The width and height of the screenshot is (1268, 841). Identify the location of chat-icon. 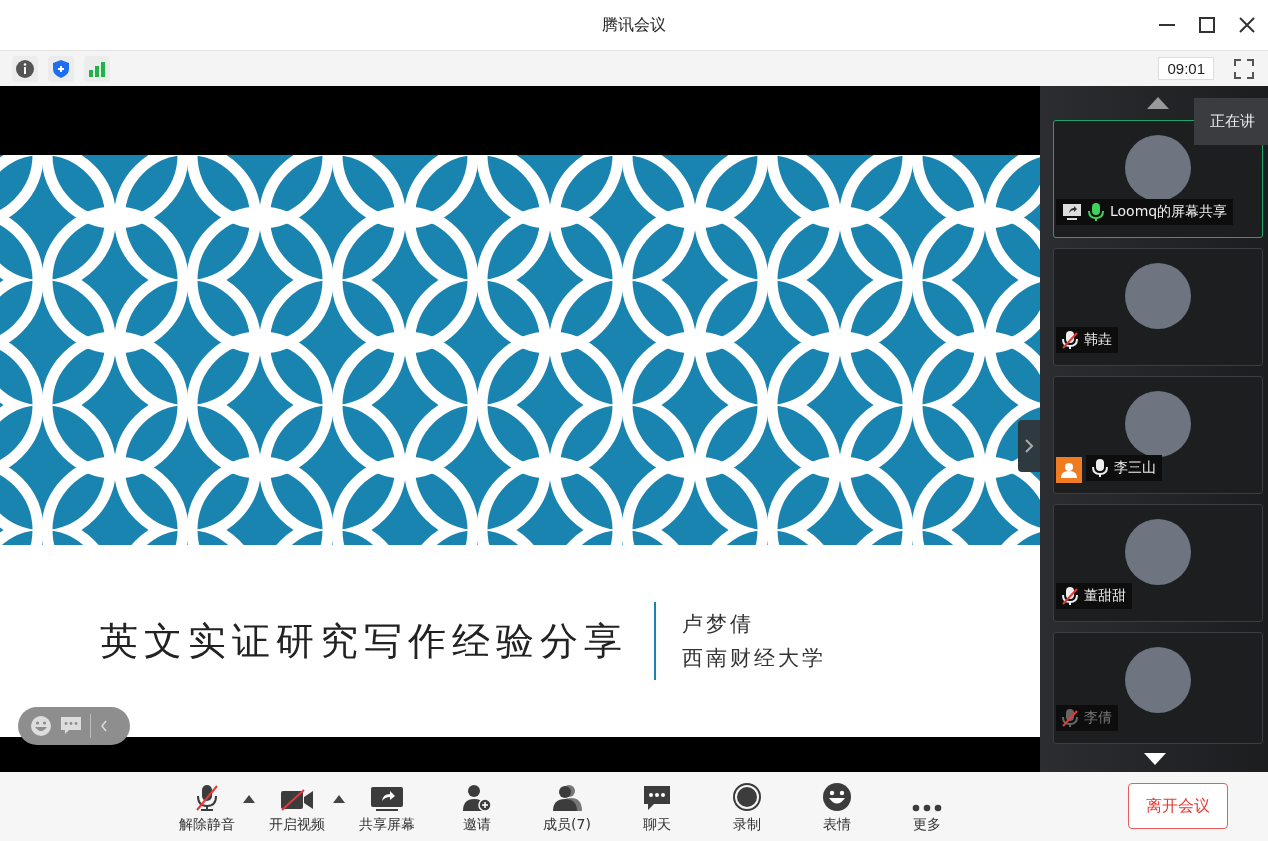
(657, 797).